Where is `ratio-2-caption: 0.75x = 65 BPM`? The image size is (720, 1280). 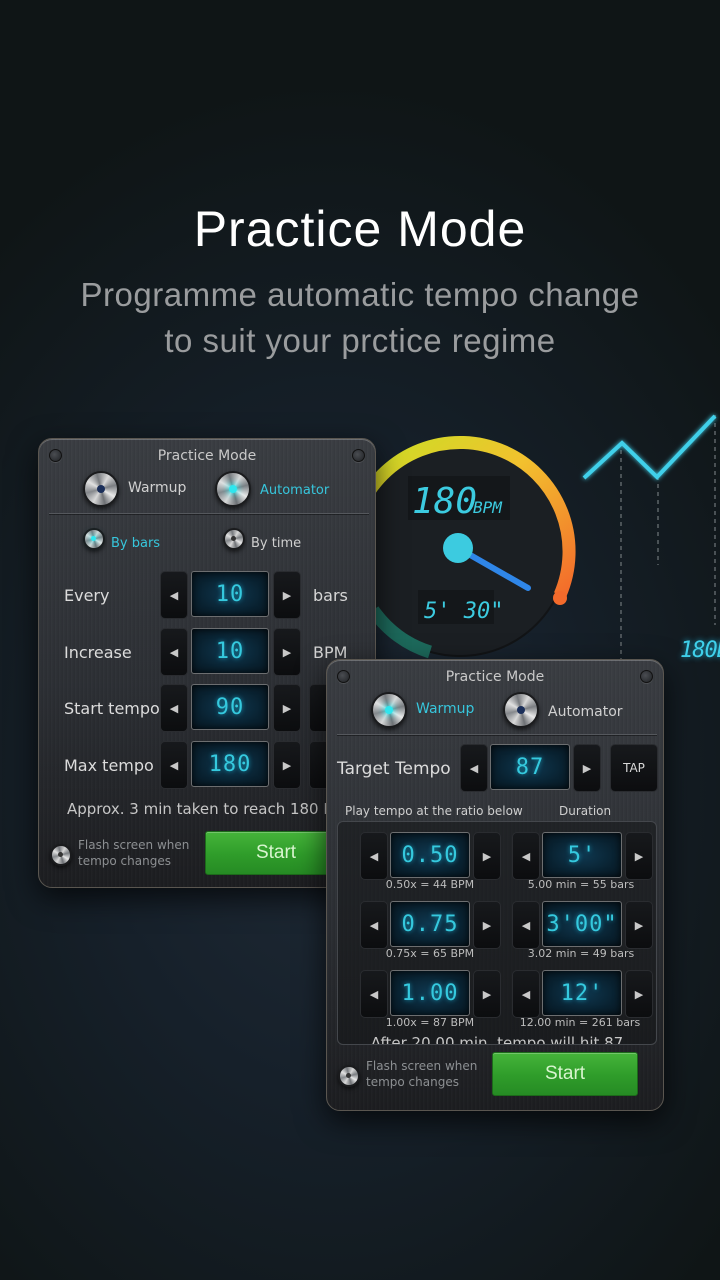
ratio-2-caption: 0.75x = 65 BPM is located at coordinates (430, 953).